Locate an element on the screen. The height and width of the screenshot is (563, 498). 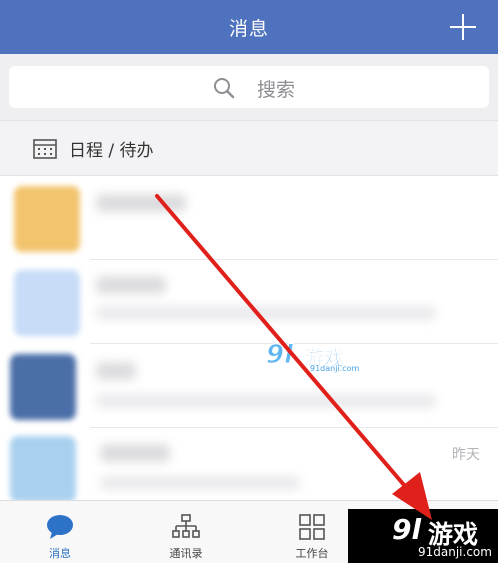
corner-watermark-number: 9l is located at coordinates (407, 529).